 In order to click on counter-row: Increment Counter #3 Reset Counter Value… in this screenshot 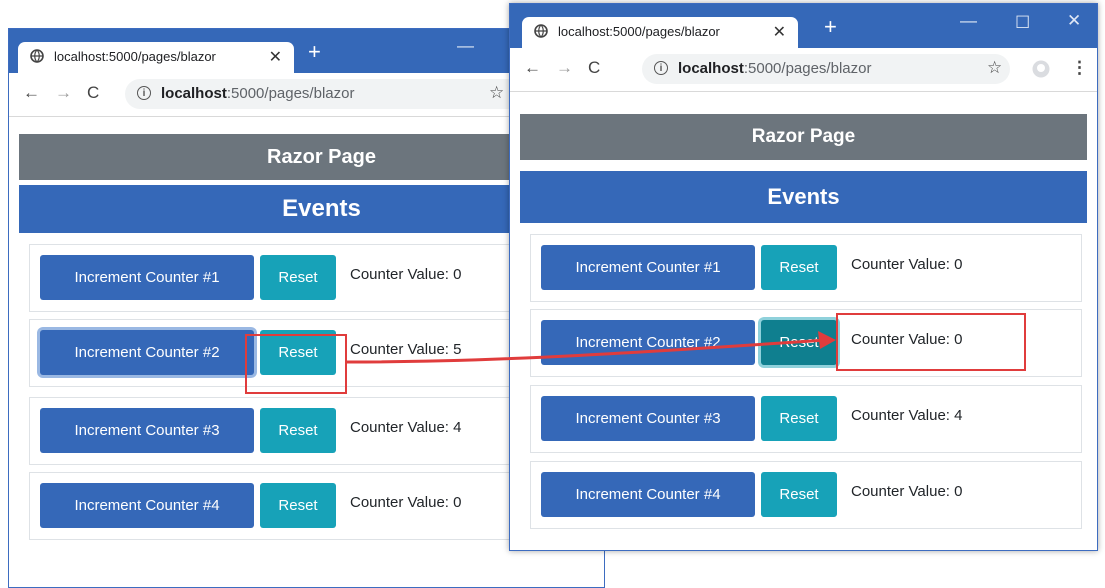, I will do `click(806, 419)`.